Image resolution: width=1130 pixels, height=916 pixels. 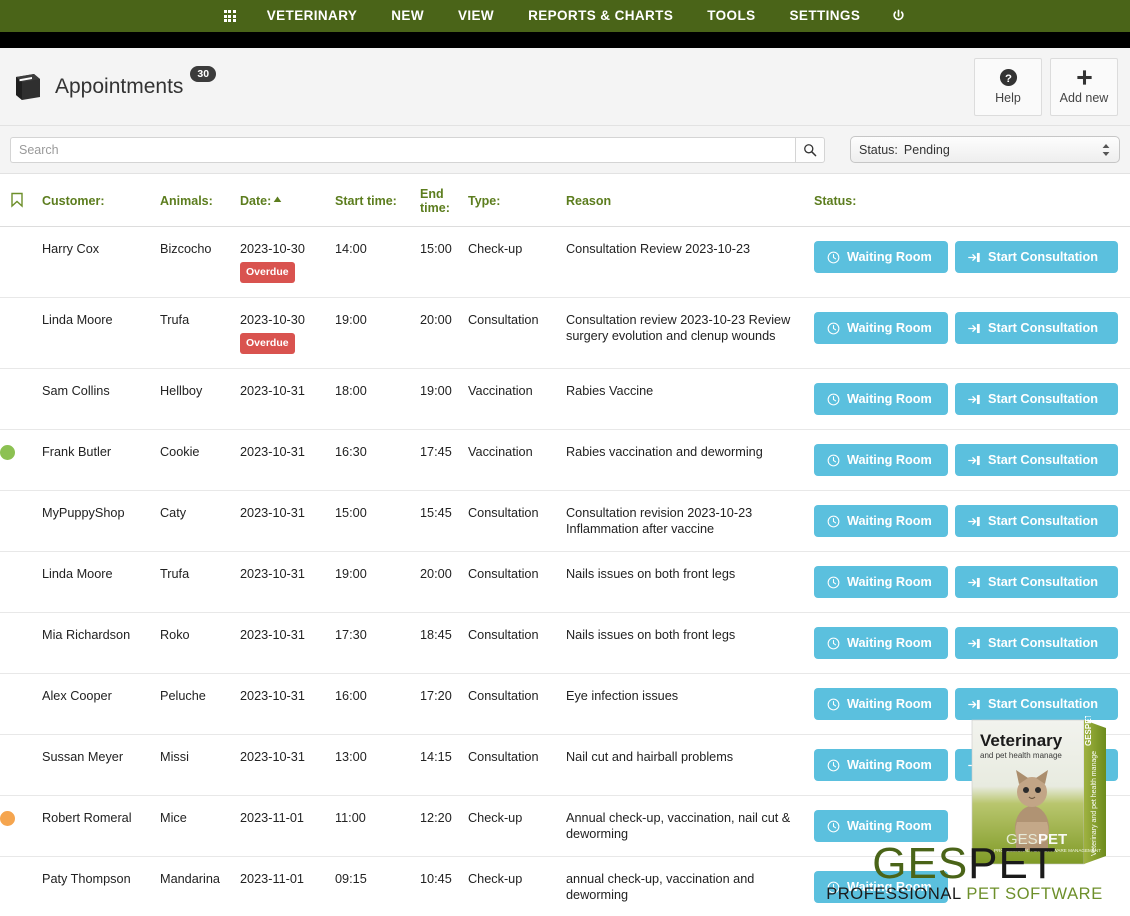 What do you see at coordinates (377, 399) in the screenshot?
I see `cell-start-time: 18:00` at bounding box center [377, 399].